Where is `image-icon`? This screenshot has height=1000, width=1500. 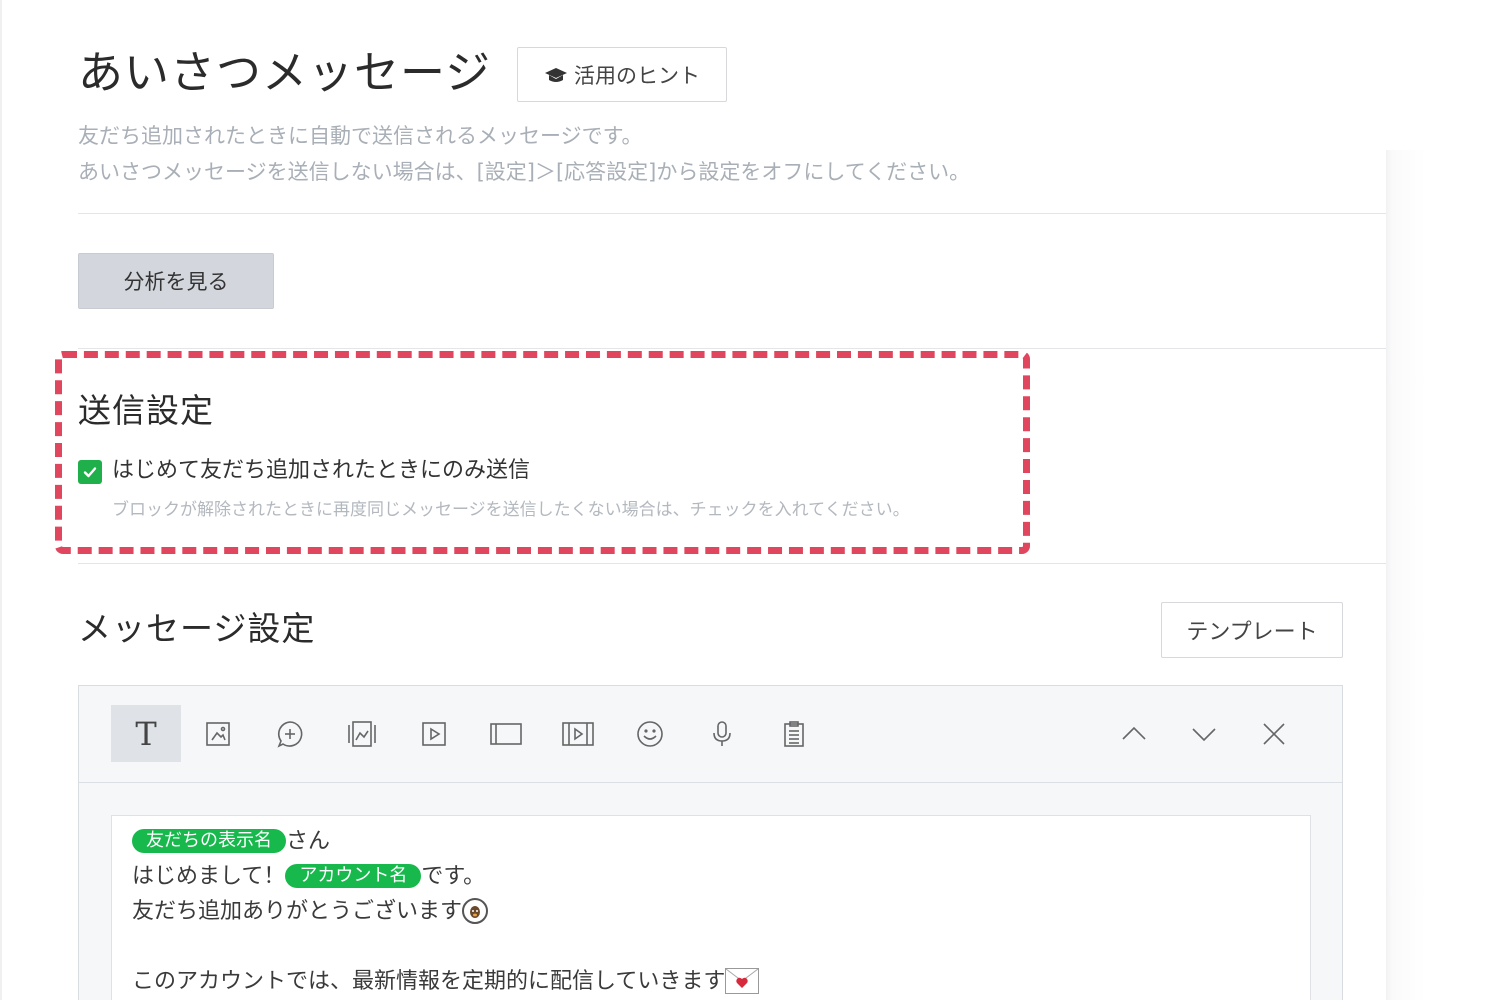
image-icon is located at coordinates (218, 733).